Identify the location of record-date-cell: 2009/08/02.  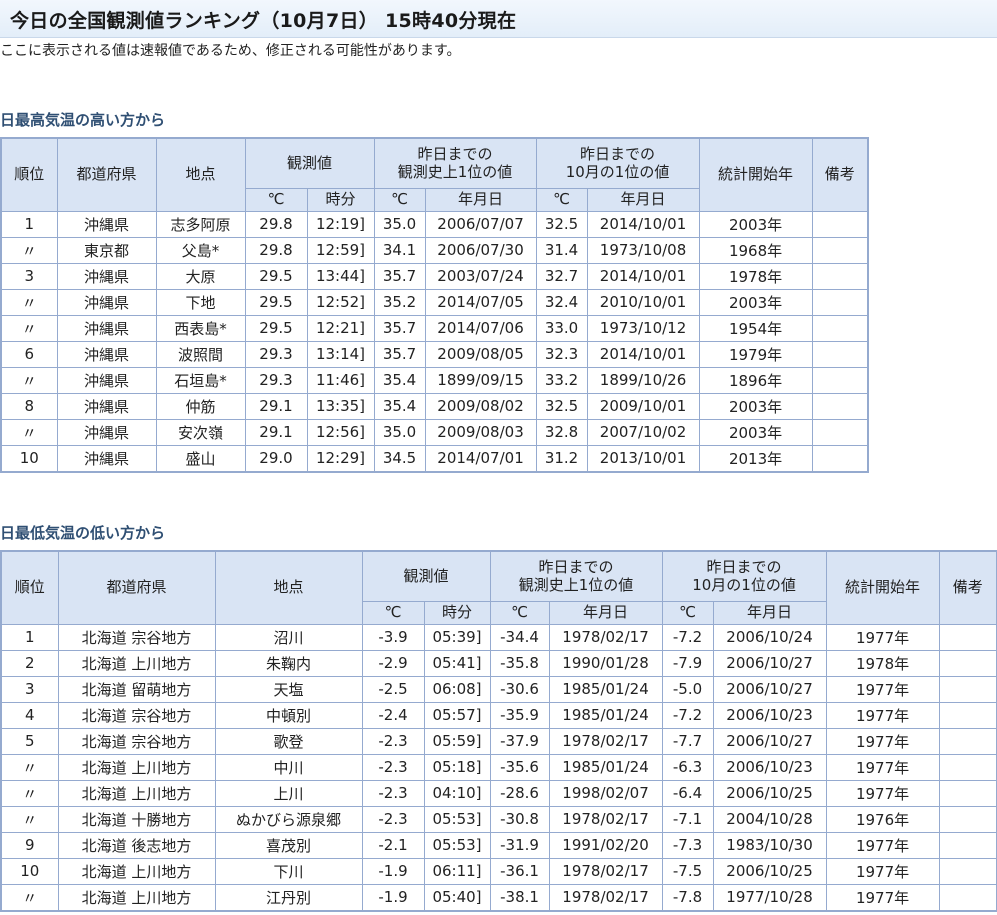
(480, 406).